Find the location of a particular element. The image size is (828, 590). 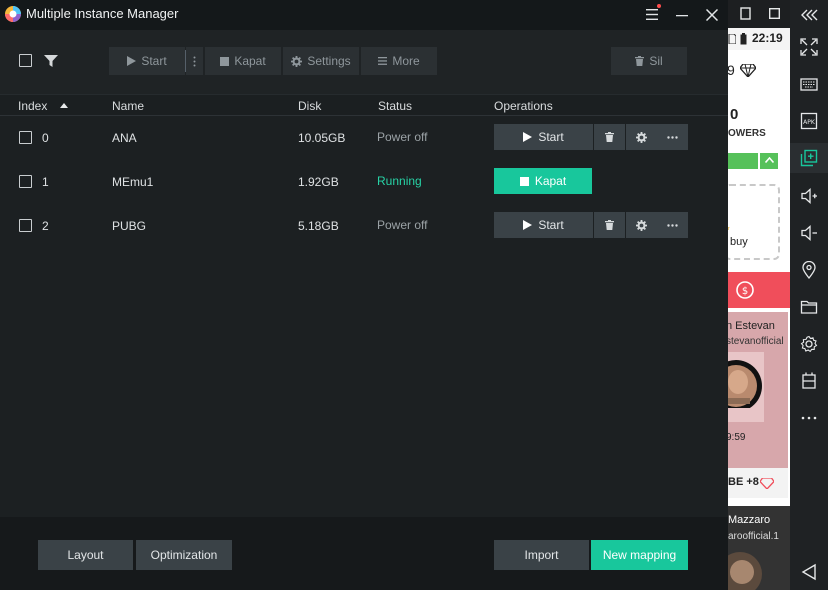

profile-card: n Estevan stevanofficial 9:59 BE +8 is located at coordinates (758, 405).